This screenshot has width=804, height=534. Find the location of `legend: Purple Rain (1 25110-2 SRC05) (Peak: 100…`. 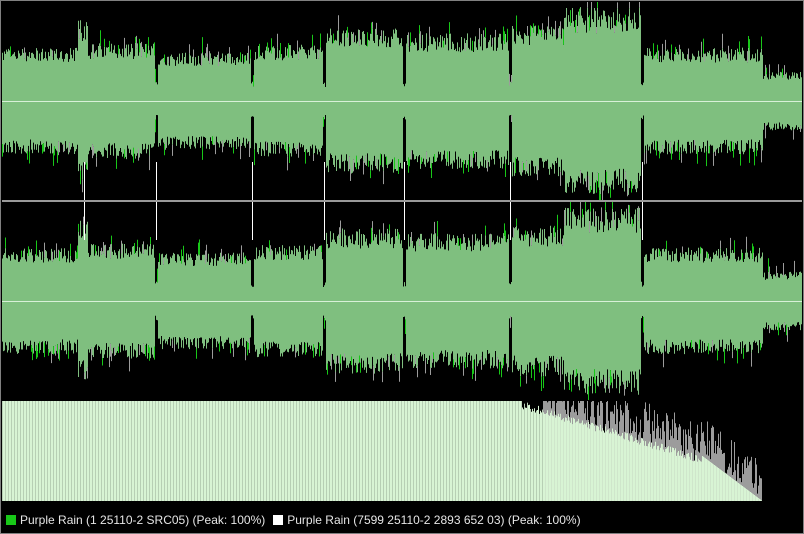

legend: Purple Rain (1 25110-2 SRC05) (Peak: 100… is located at coordinates (402, 519).